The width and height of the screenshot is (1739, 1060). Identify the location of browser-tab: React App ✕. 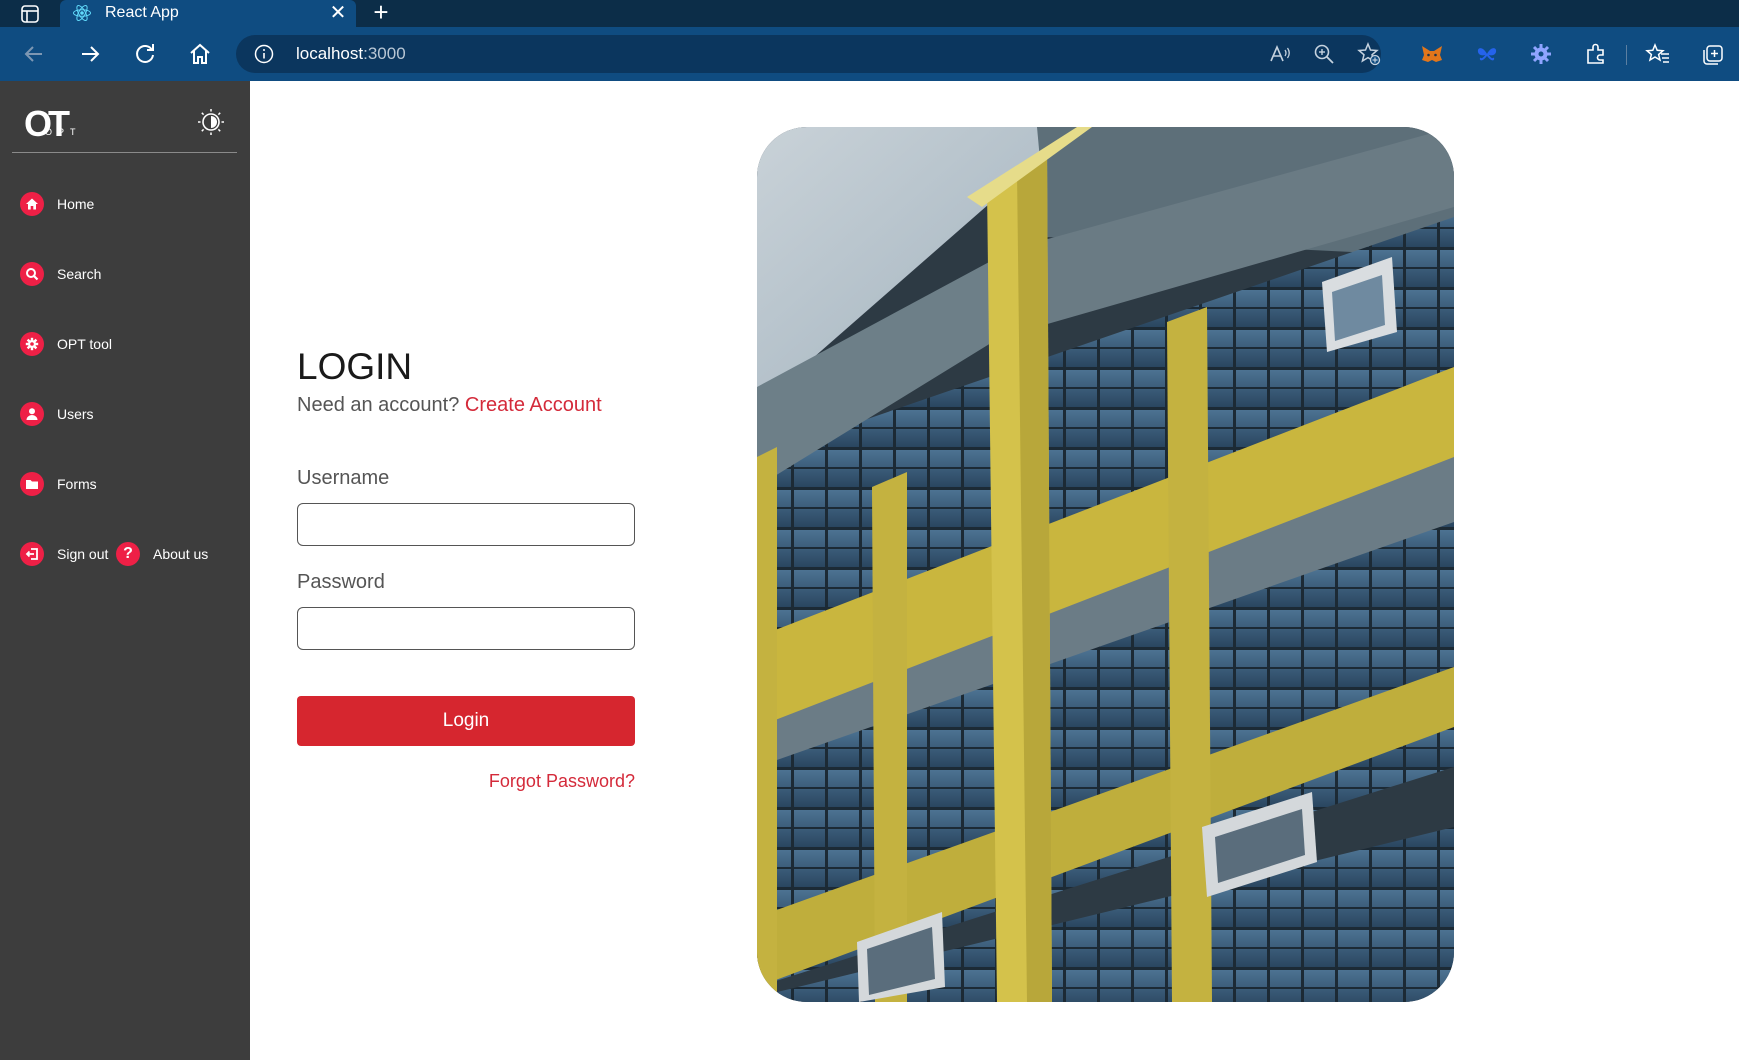
(208, 13).